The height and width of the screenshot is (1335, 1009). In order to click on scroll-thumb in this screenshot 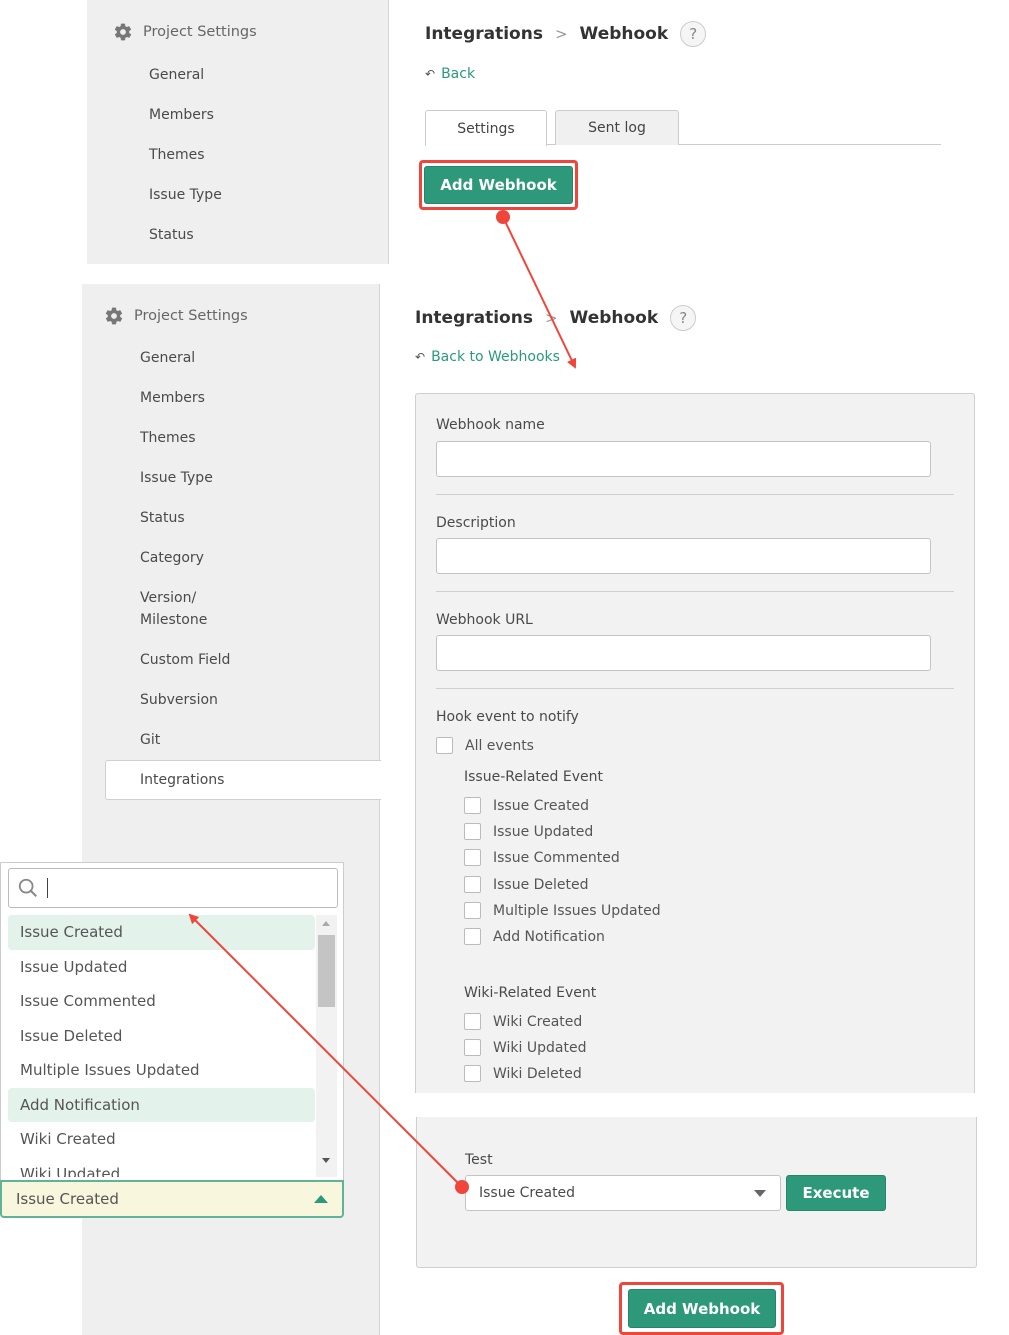, I will do `click(326, 971)`.